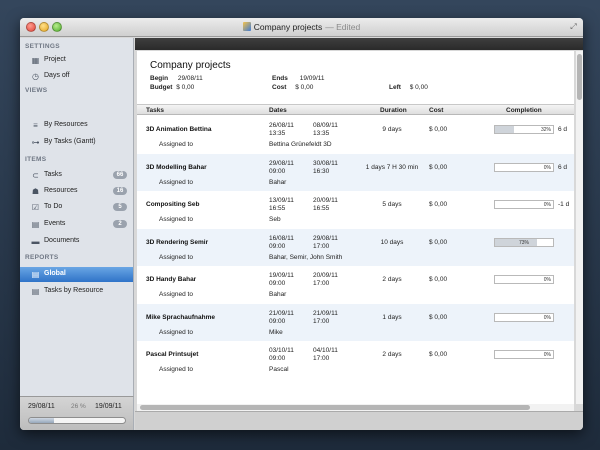  Describe the element at coordinates (278, 182) in the screenshot. I see `task-assignees: Bahar` at that location.